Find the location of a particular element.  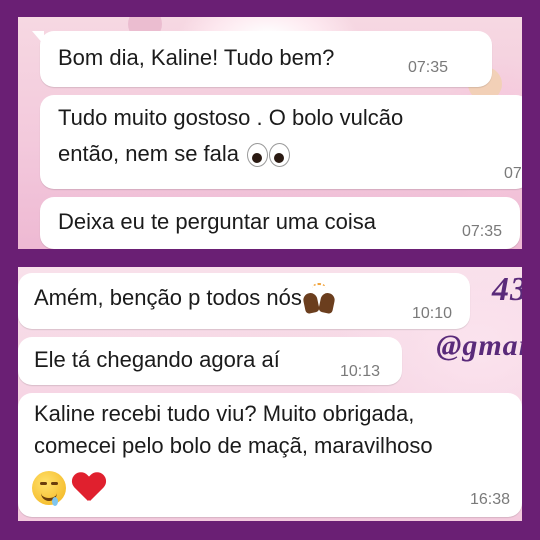

message-time: 16:38 is located at coordinates (490, 499).